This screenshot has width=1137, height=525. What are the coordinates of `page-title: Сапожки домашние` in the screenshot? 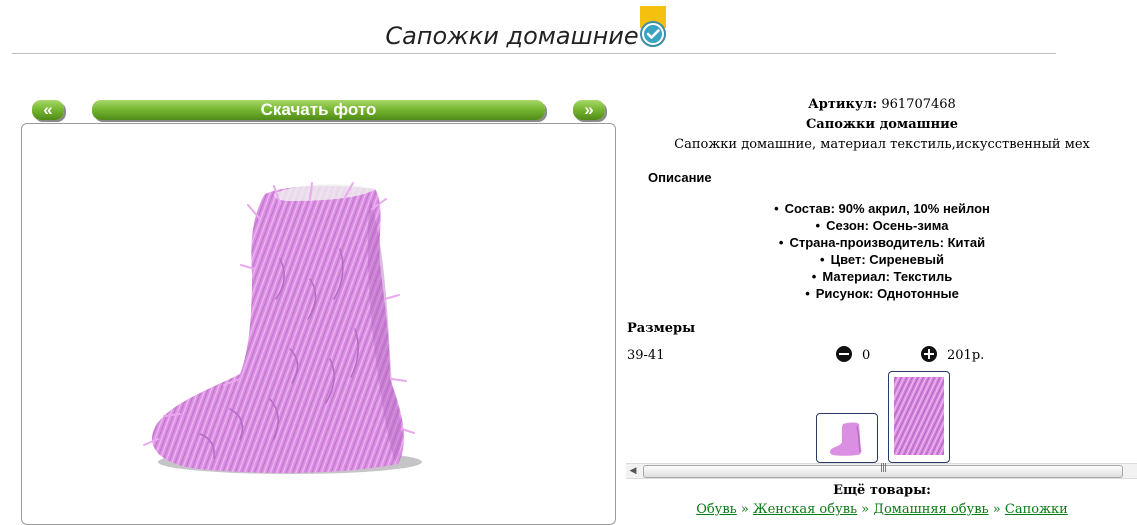 It's located at (512, 36).